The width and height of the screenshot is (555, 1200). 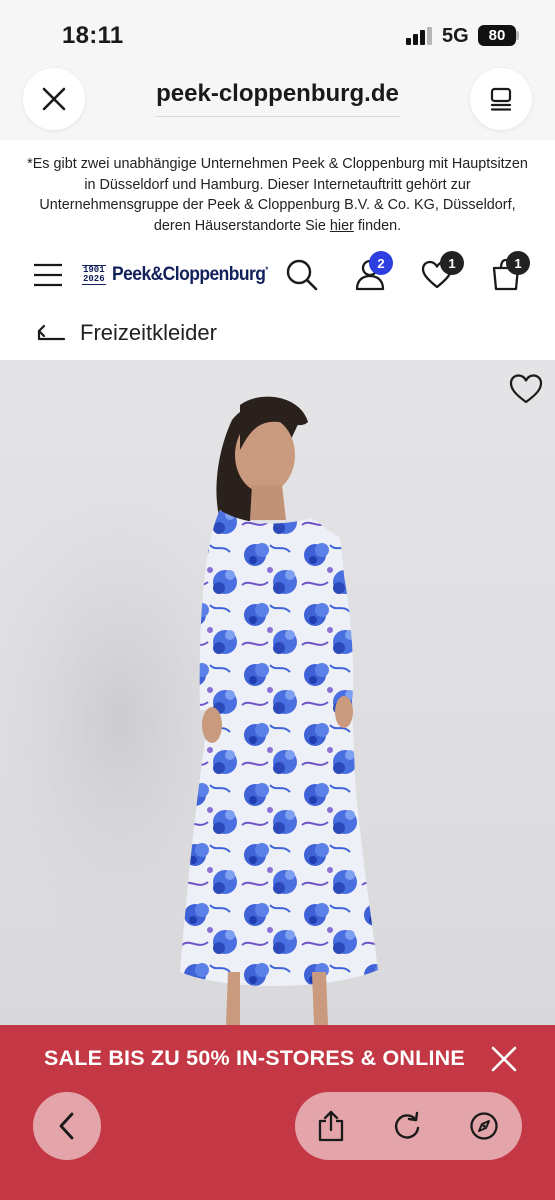 I want to click on sale-banner-close-button, so click(x=504, y=1059).